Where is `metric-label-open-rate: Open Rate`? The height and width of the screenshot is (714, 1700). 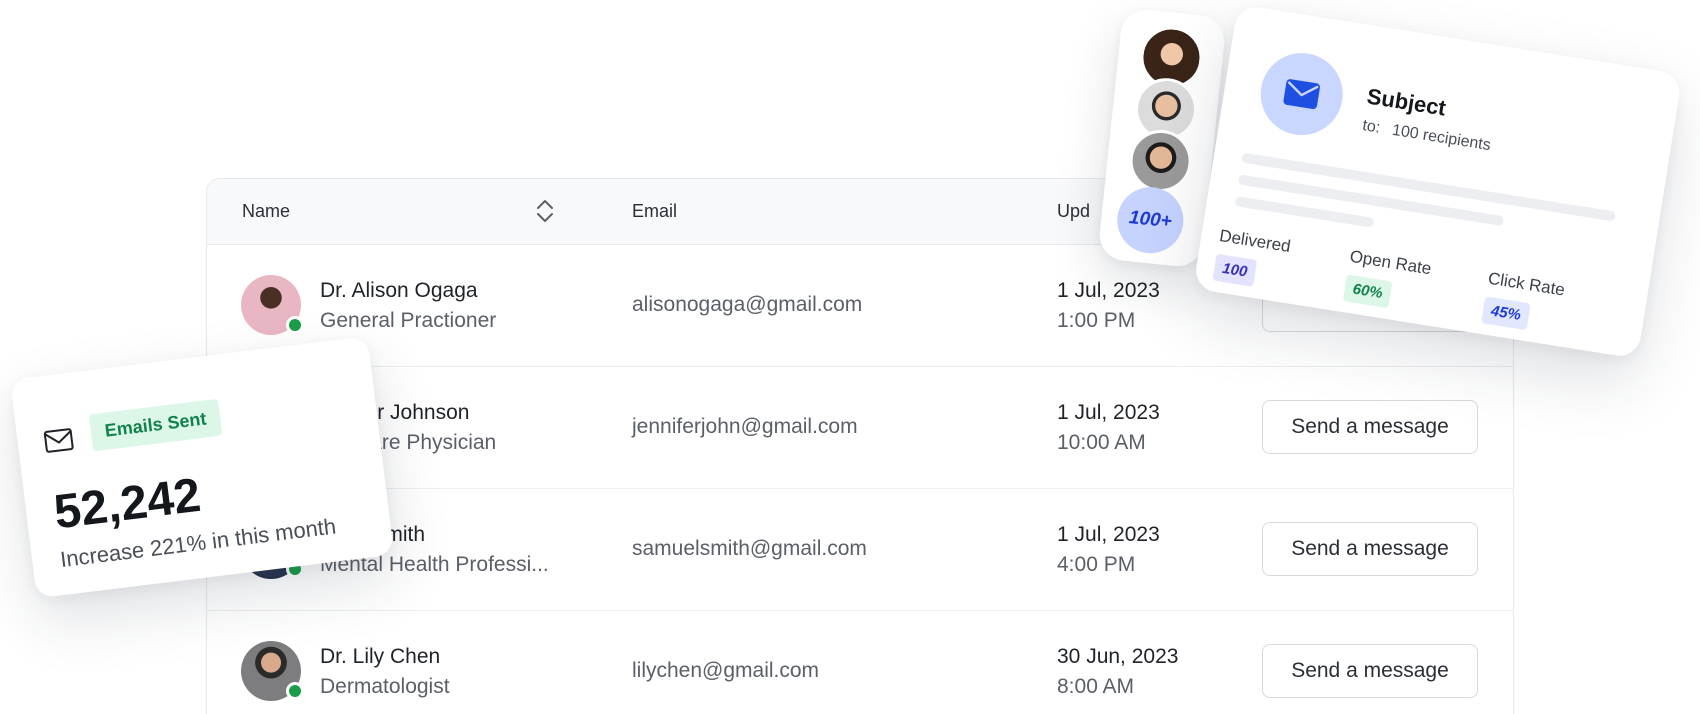 metric-label-open-rate: Open Rate is located at coordinates (1390, 262).